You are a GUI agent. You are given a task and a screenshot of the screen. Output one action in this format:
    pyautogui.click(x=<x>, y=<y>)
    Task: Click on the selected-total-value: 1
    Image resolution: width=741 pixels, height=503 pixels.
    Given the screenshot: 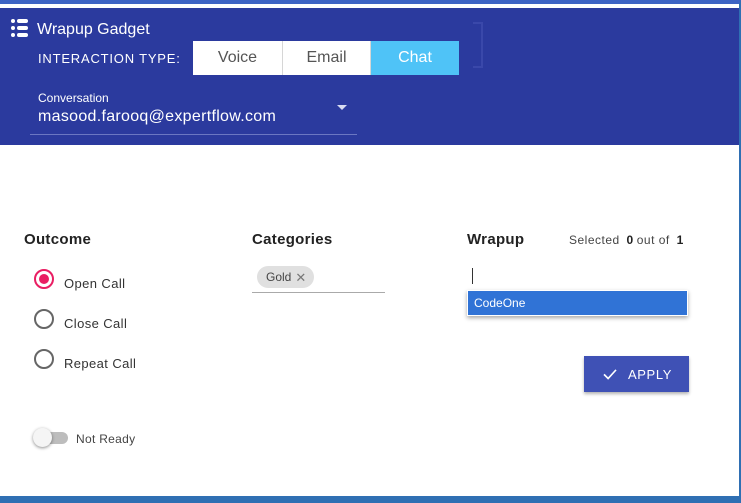 What is the action you would take?
    pyautogui.click(x=680, y=240)
    